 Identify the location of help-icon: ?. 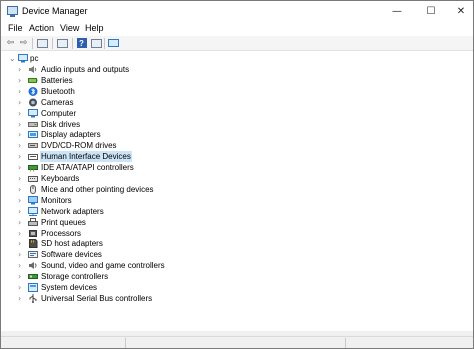
(81, 43).